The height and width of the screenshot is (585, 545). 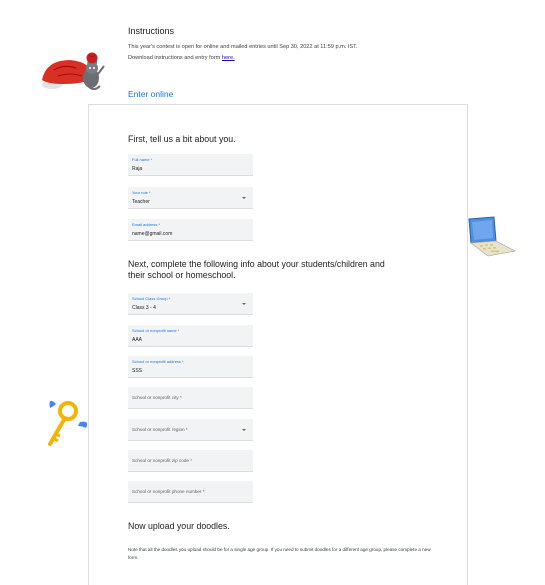 I want to click on full-name-field: Full name * Raja, so click(x=190, y=165).